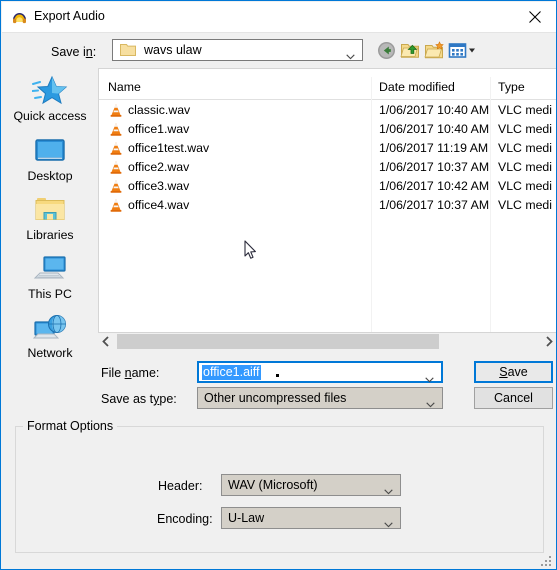 The width and height of the screenshot is (557, 570). What do you see at coordinates (185, 519) in the screenshot?
I see `encoding-label: Encoding:` at bounding box center [185, 519].